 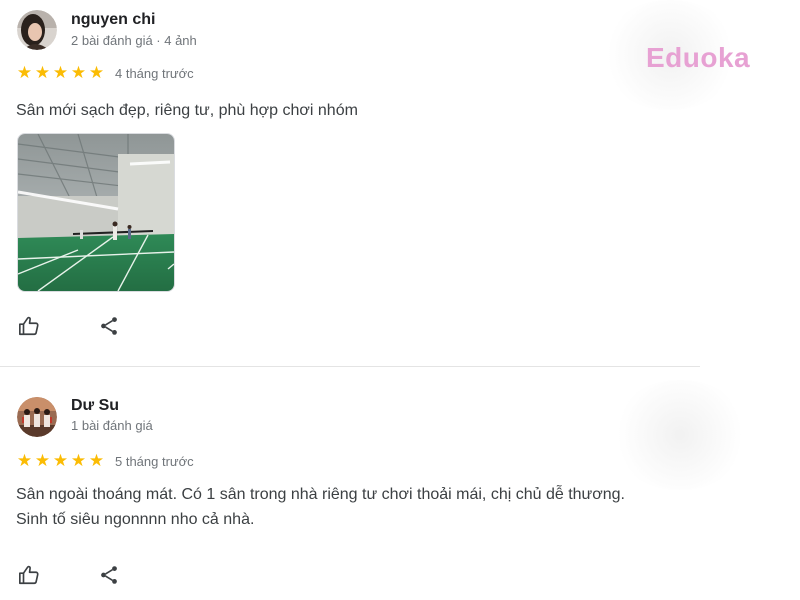 What do you see at coordinates (698, 57) in the screenshot?
I see `eduoka-watermark: Eduoka` at bounding box center [698, 57].